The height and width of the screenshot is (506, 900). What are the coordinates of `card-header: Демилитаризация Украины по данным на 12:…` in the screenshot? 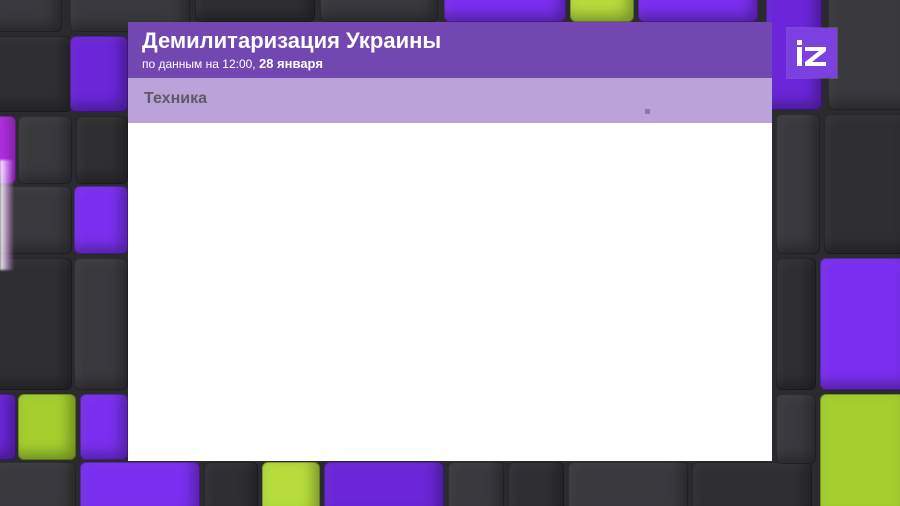 It's located at (450, 50).